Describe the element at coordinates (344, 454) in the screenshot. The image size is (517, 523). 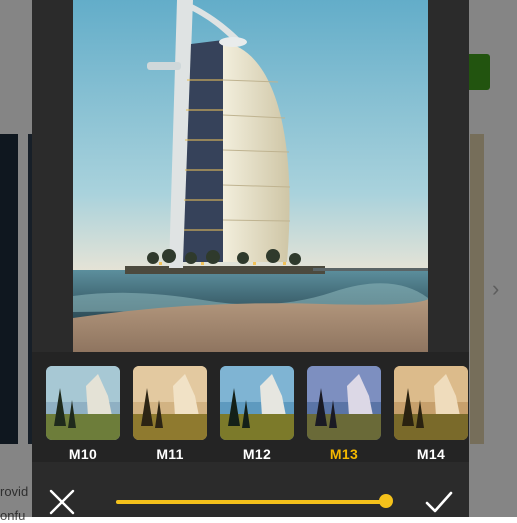
I see `filter-label-active: M13` at that location.